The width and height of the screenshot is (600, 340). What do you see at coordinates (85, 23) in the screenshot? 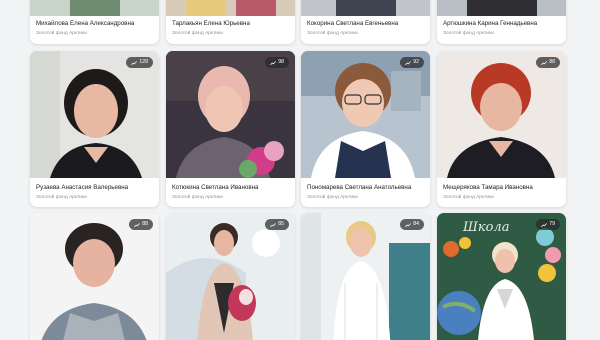
I see `participant-name: Михайлова Елена Александровна` at bounding box center [85, 23].